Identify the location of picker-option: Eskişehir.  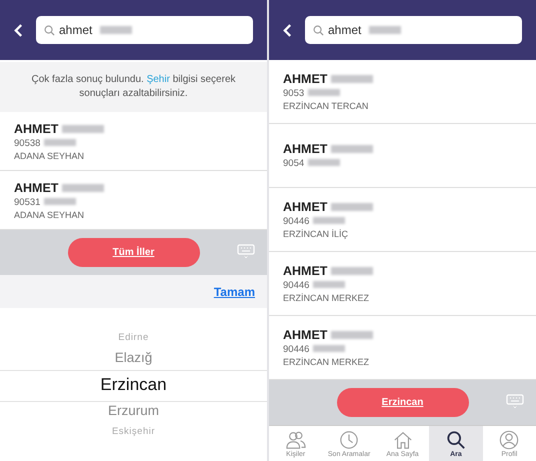
(134, 431).